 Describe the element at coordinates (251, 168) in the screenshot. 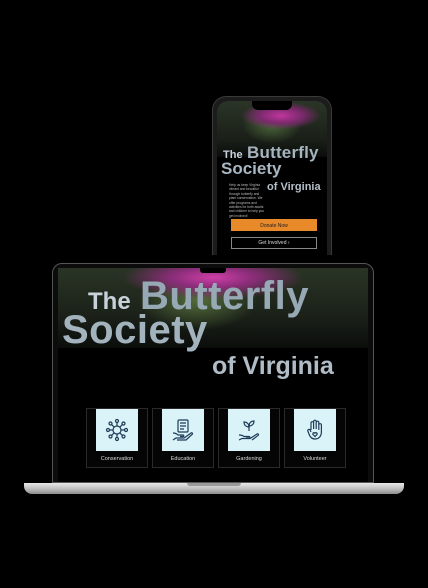

I see `phone-title-society: Society` at that location.